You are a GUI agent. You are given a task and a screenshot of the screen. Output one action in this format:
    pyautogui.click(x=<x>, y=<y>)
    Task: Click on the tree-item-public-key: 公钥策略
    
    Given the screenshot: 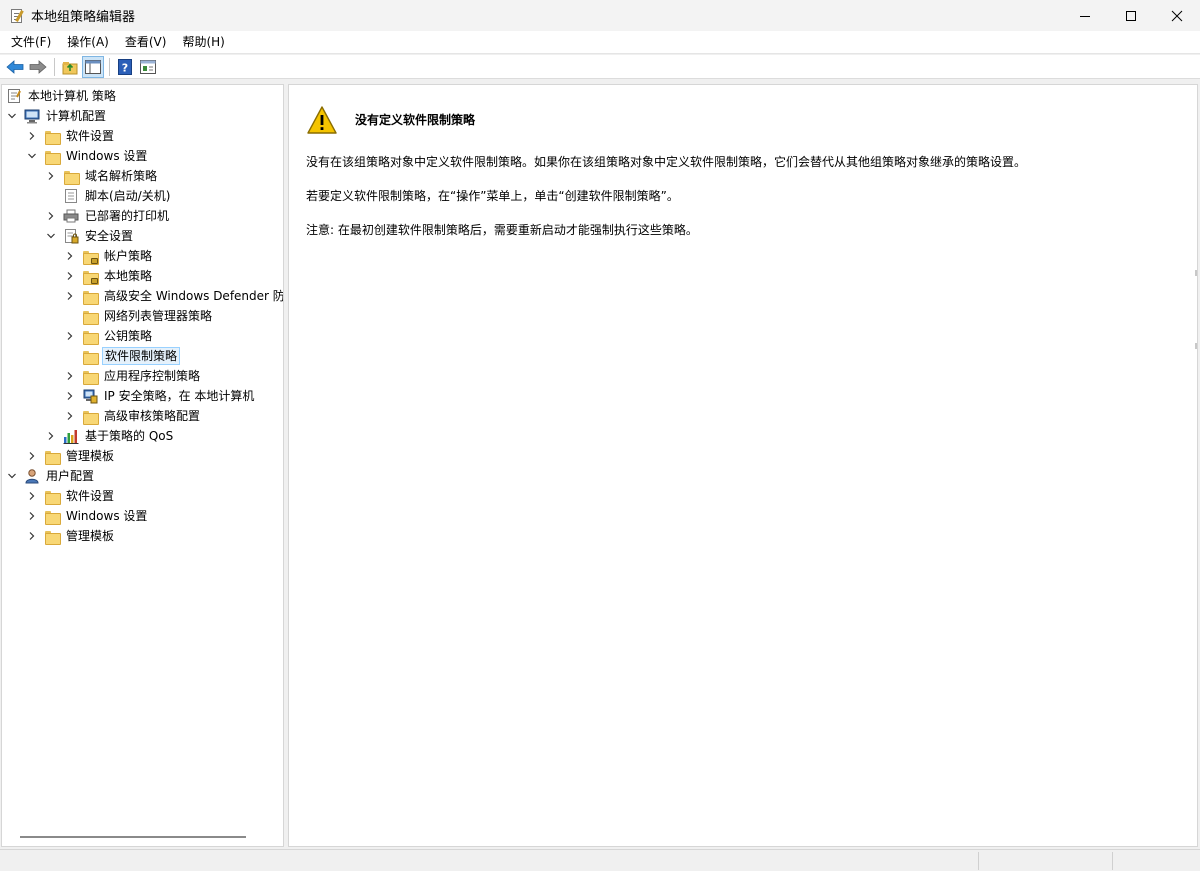 What is the action you would take?
    pyautogui.click(x=109, y=336)
    